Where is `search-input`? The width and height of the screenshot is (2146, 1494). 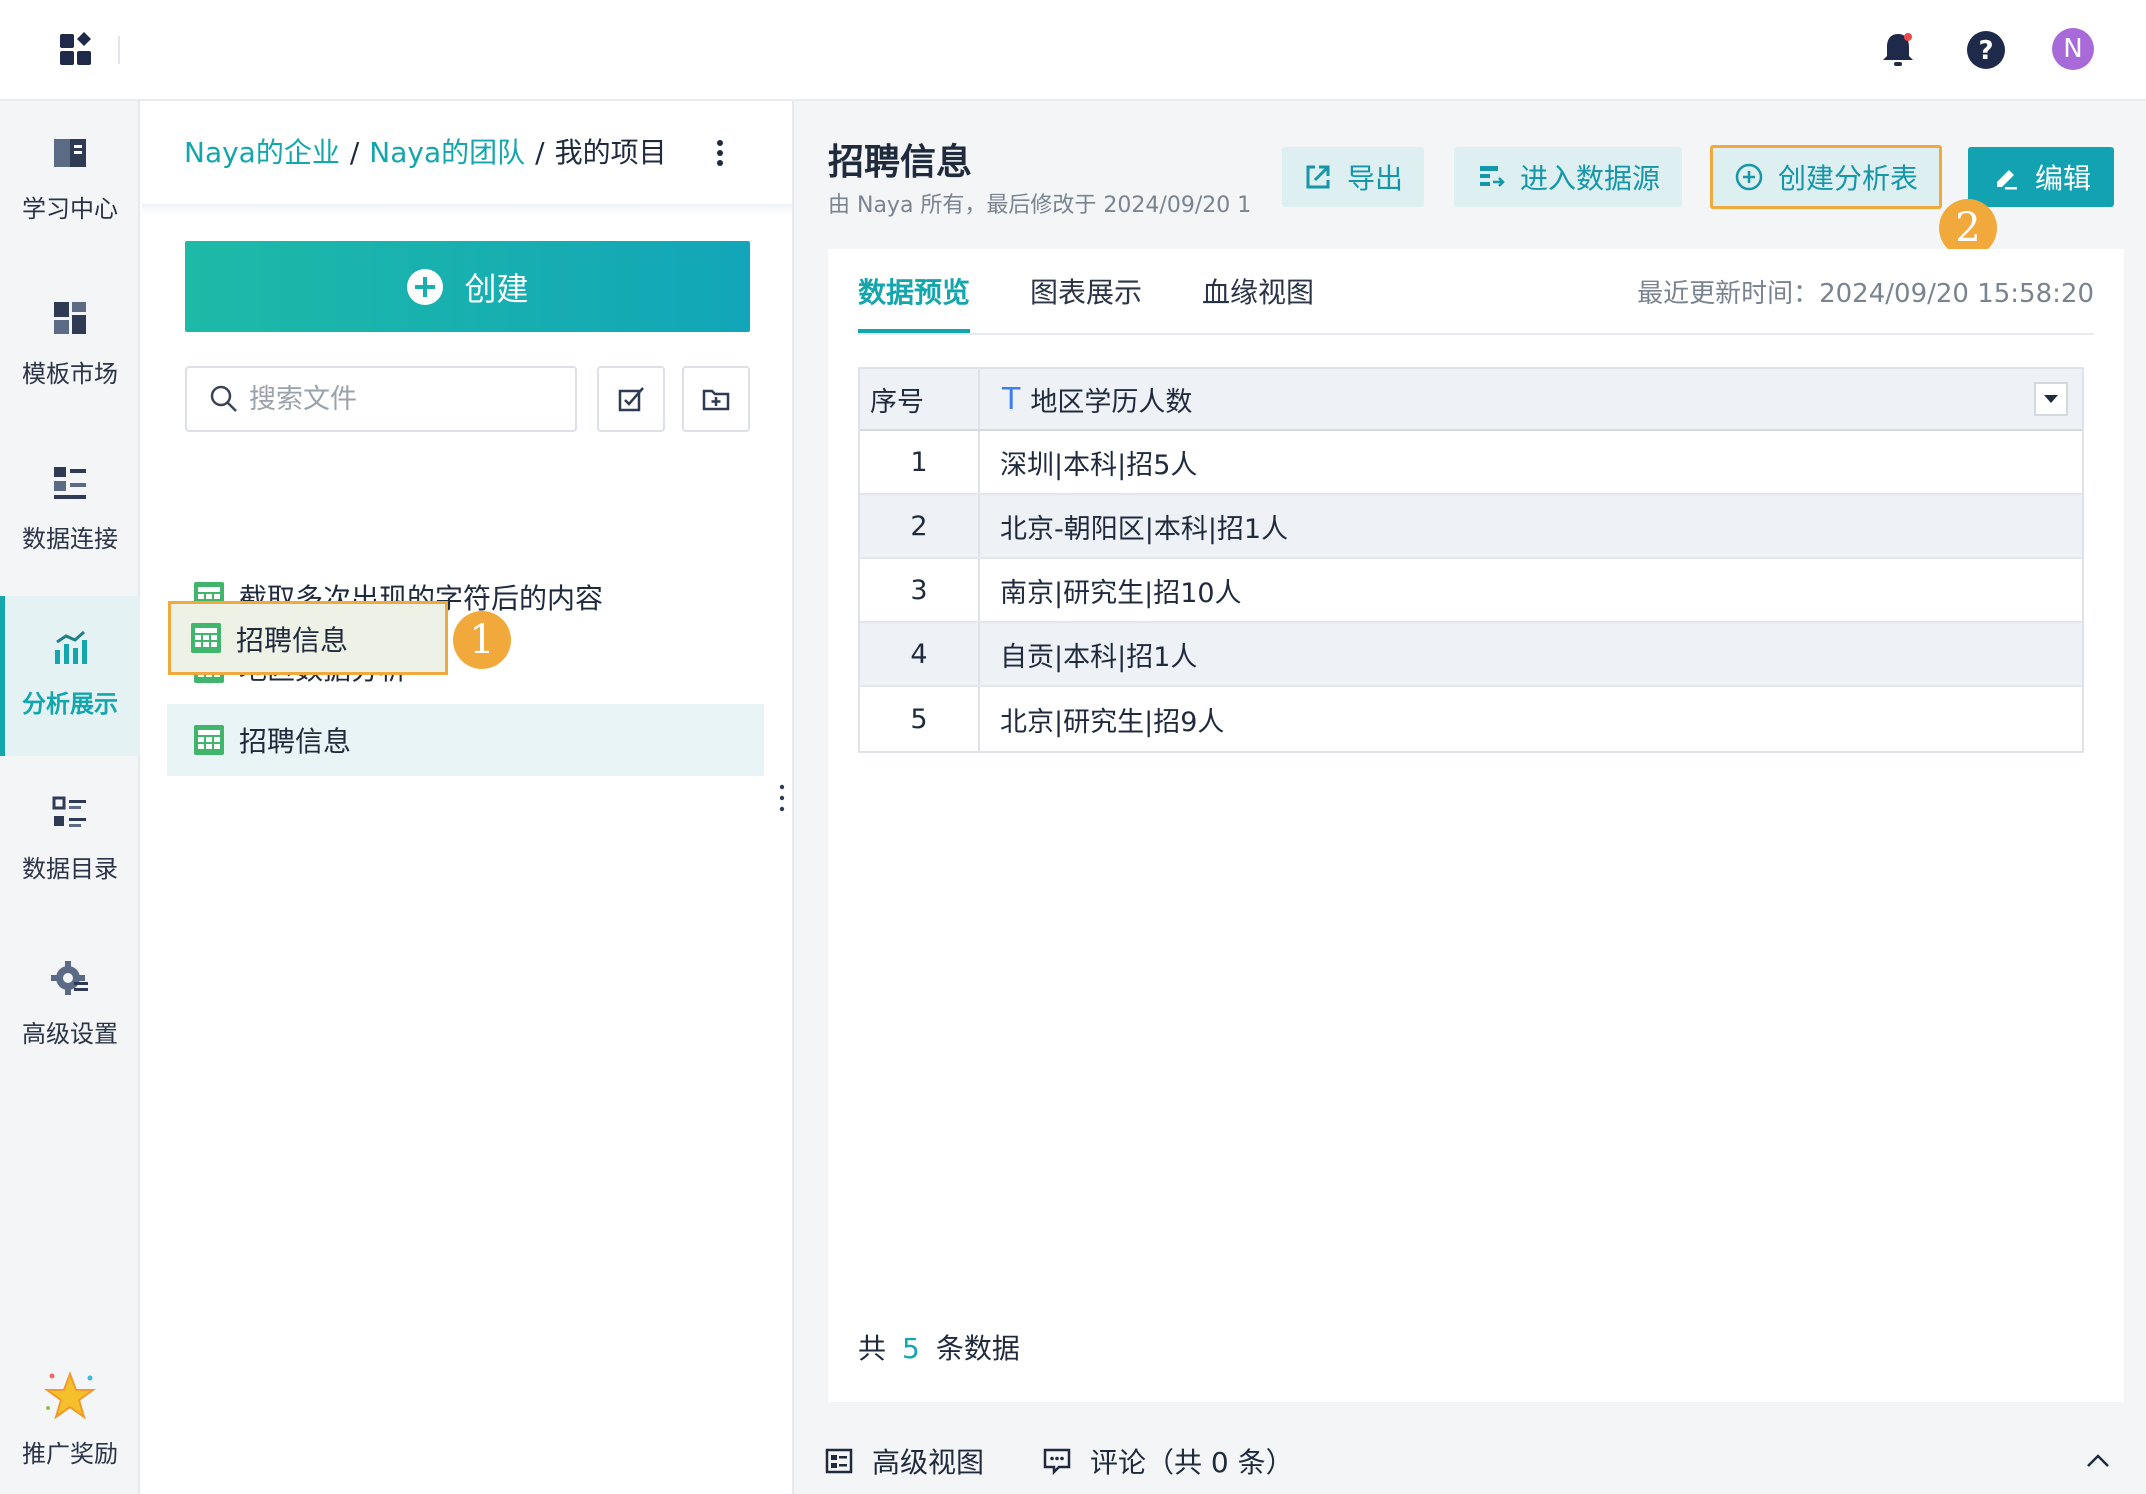
search-input is located at coordinates (409, 399).